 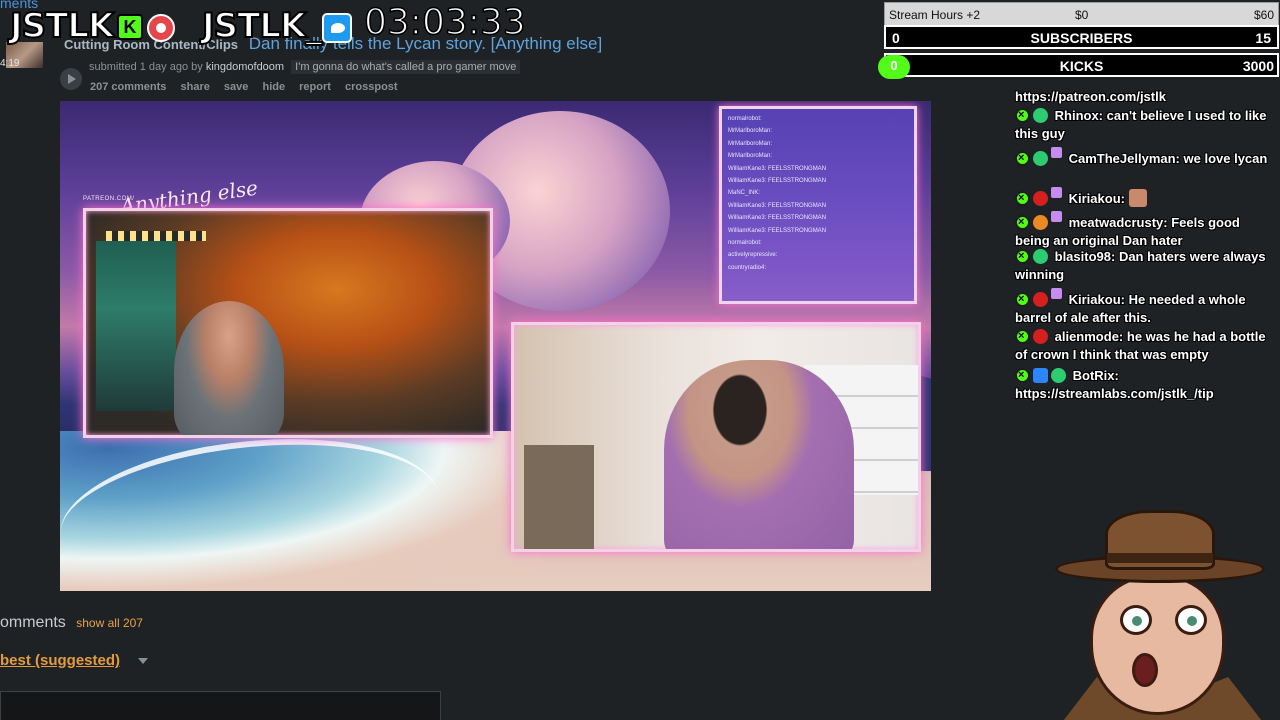 I want to click on report-link: report, so click(x=315, y=87).